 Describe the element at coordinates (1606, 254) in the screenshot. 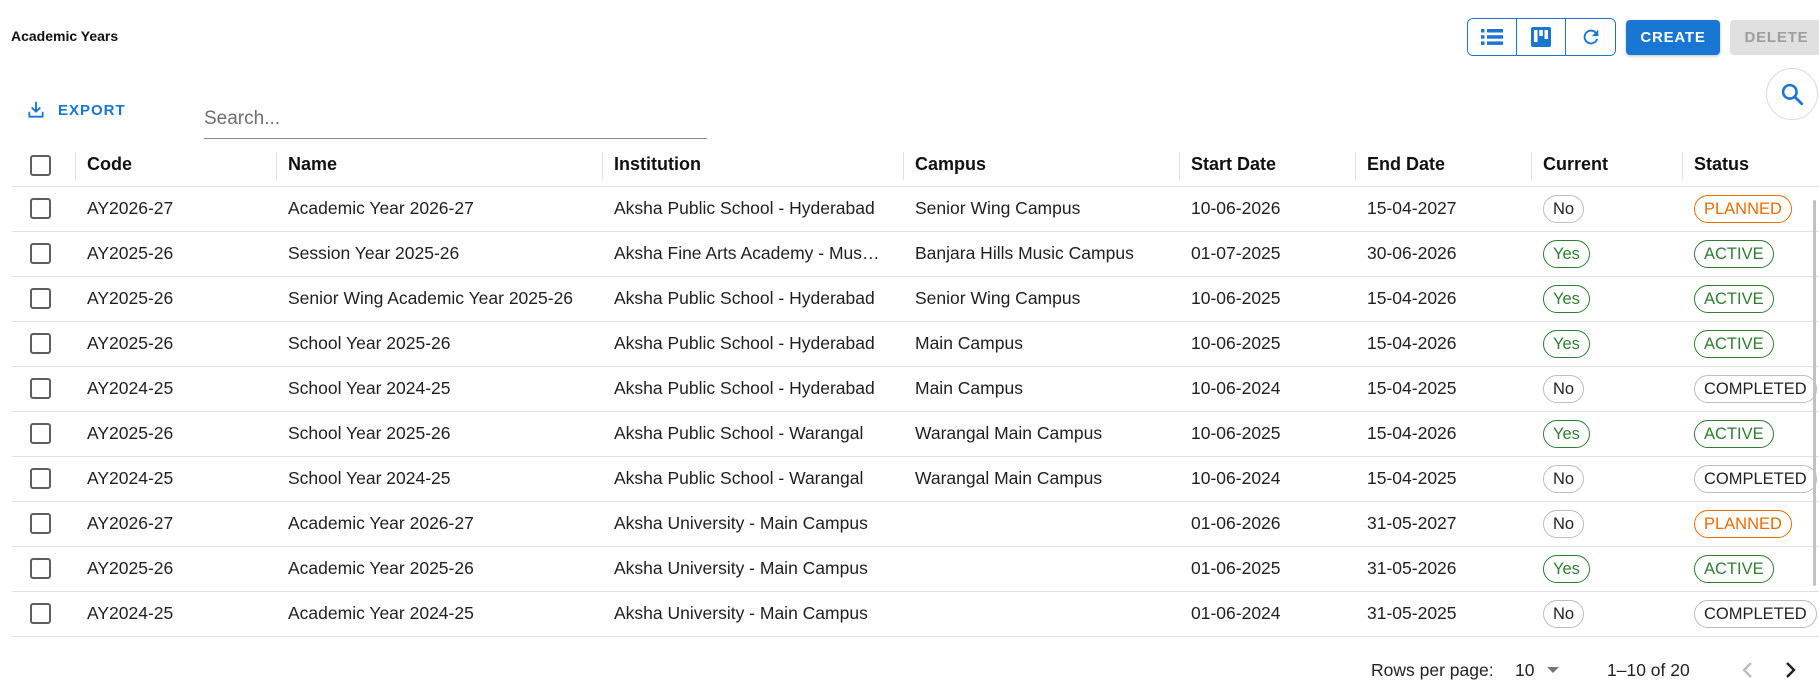

I see `cell-current: Yes` at that location.